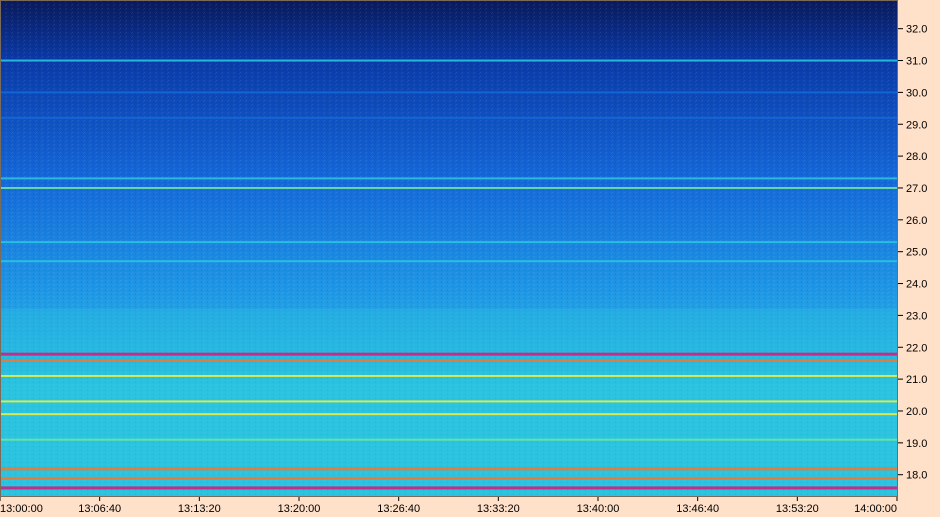  What do you see at coordinates (797, 509) in the screenshot?
I see `x-tick-label: 13:53:20` at bounding box center [797, 509].